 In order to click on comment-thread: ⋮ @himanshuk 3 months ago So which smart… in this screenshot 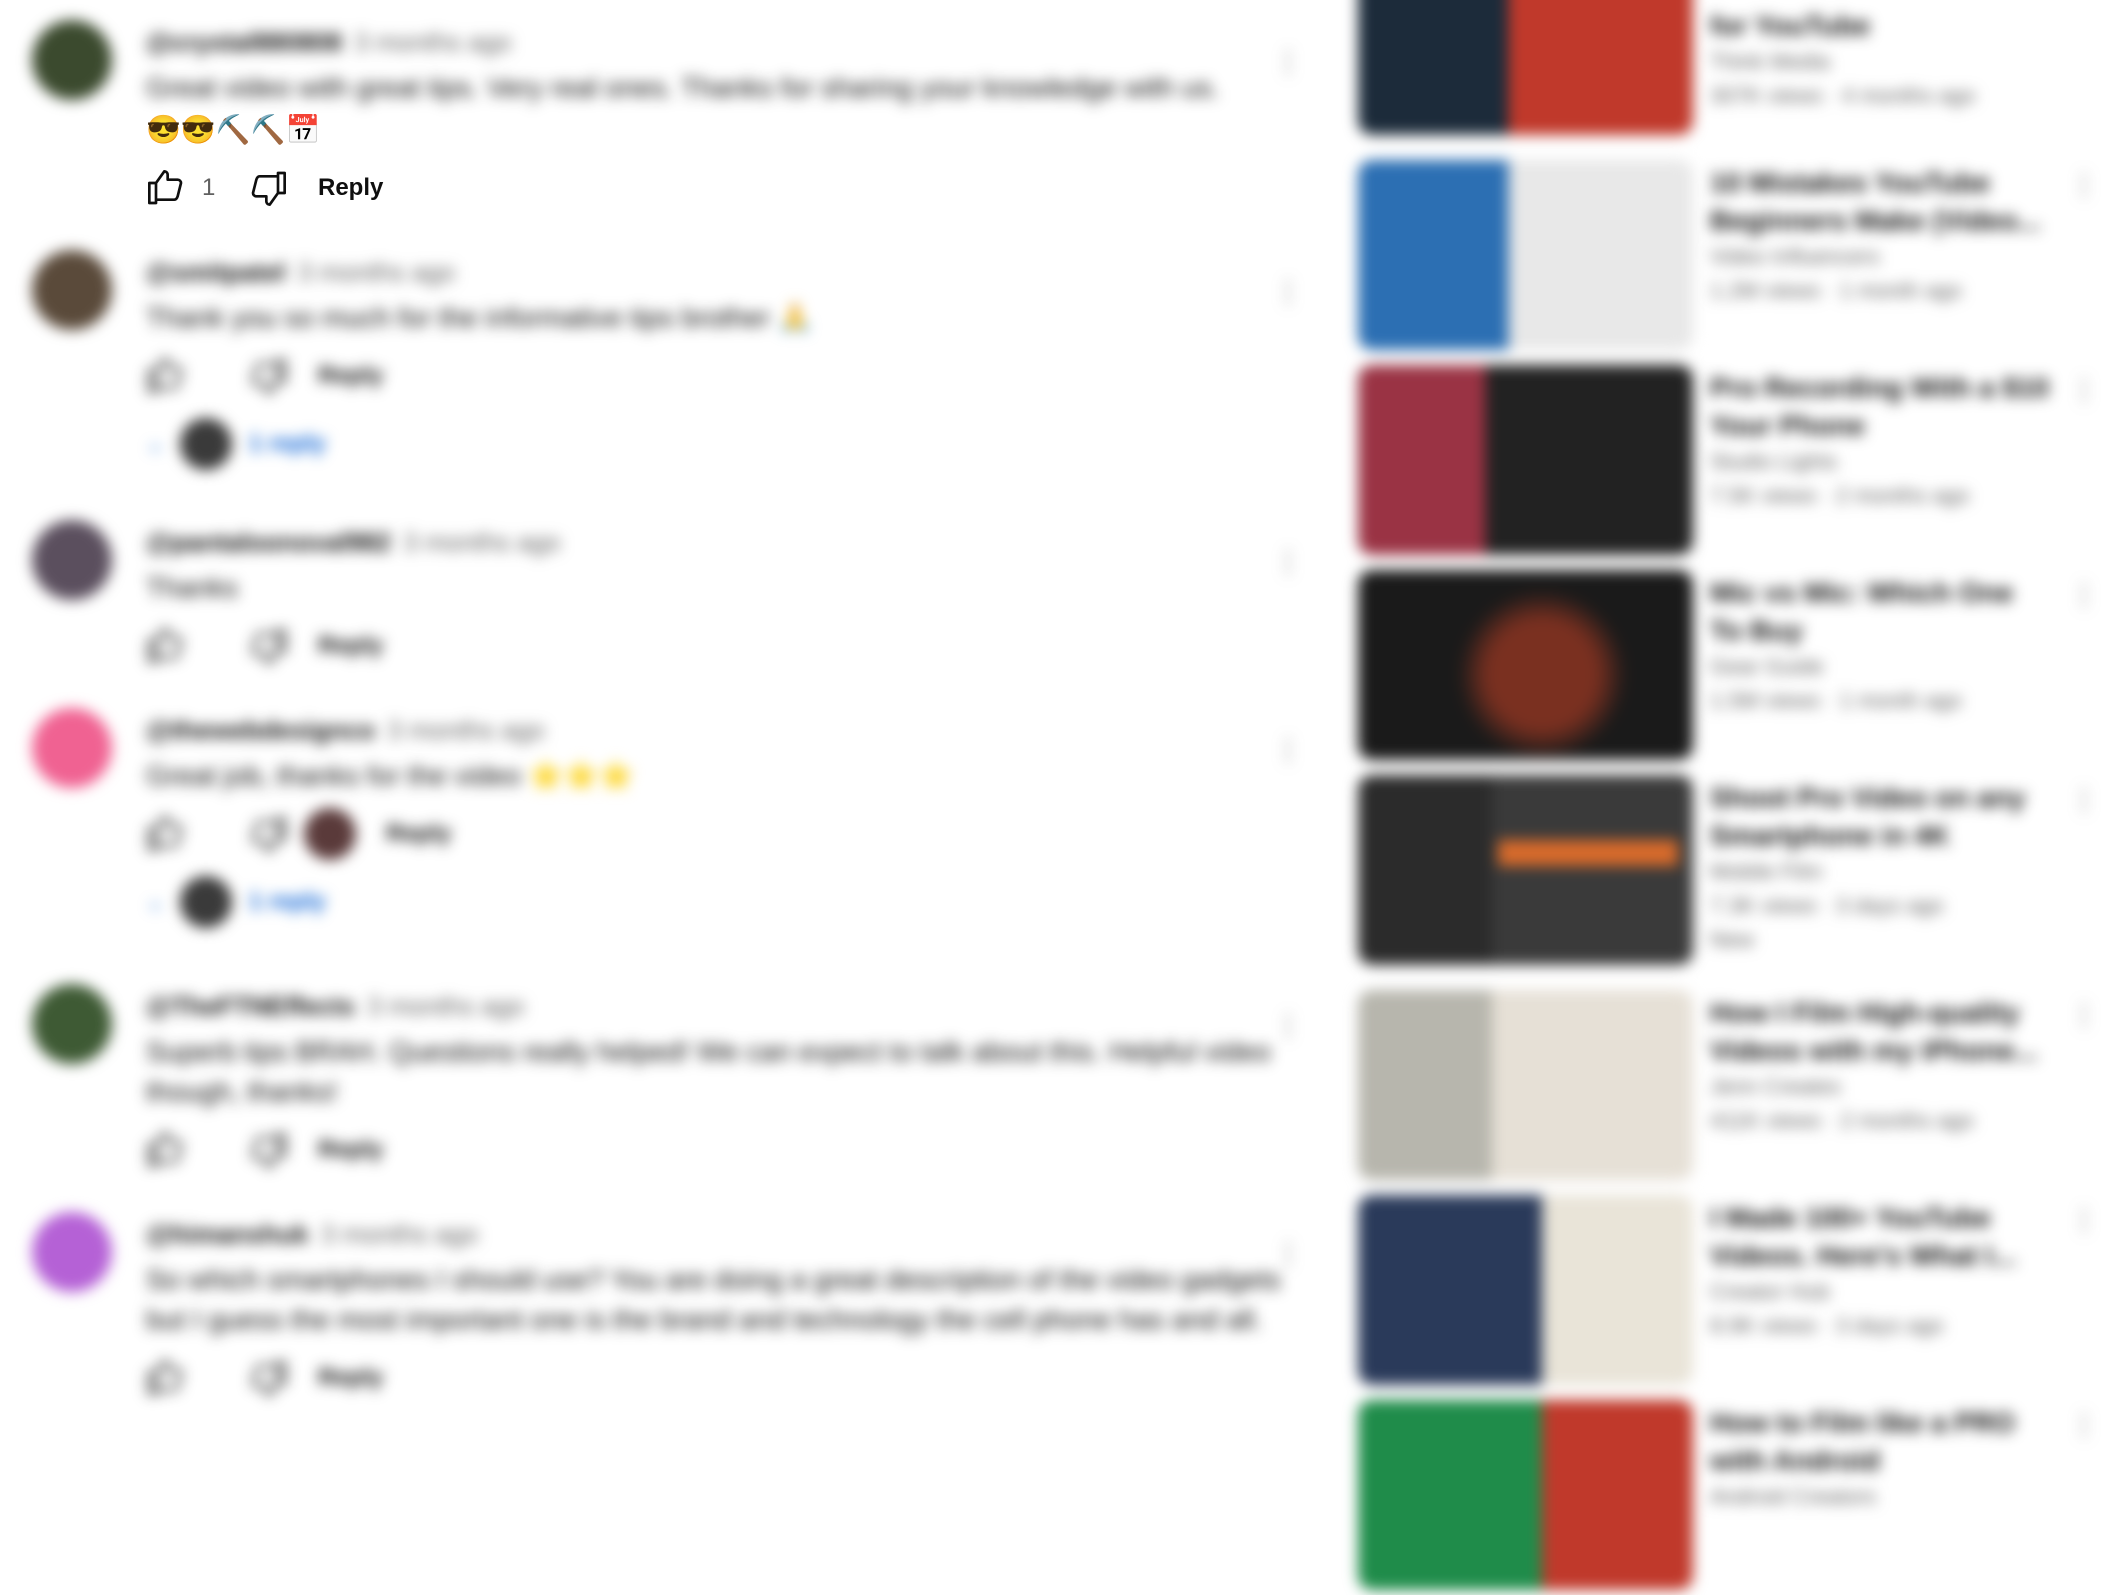, I will do `click(665, 1342)`.